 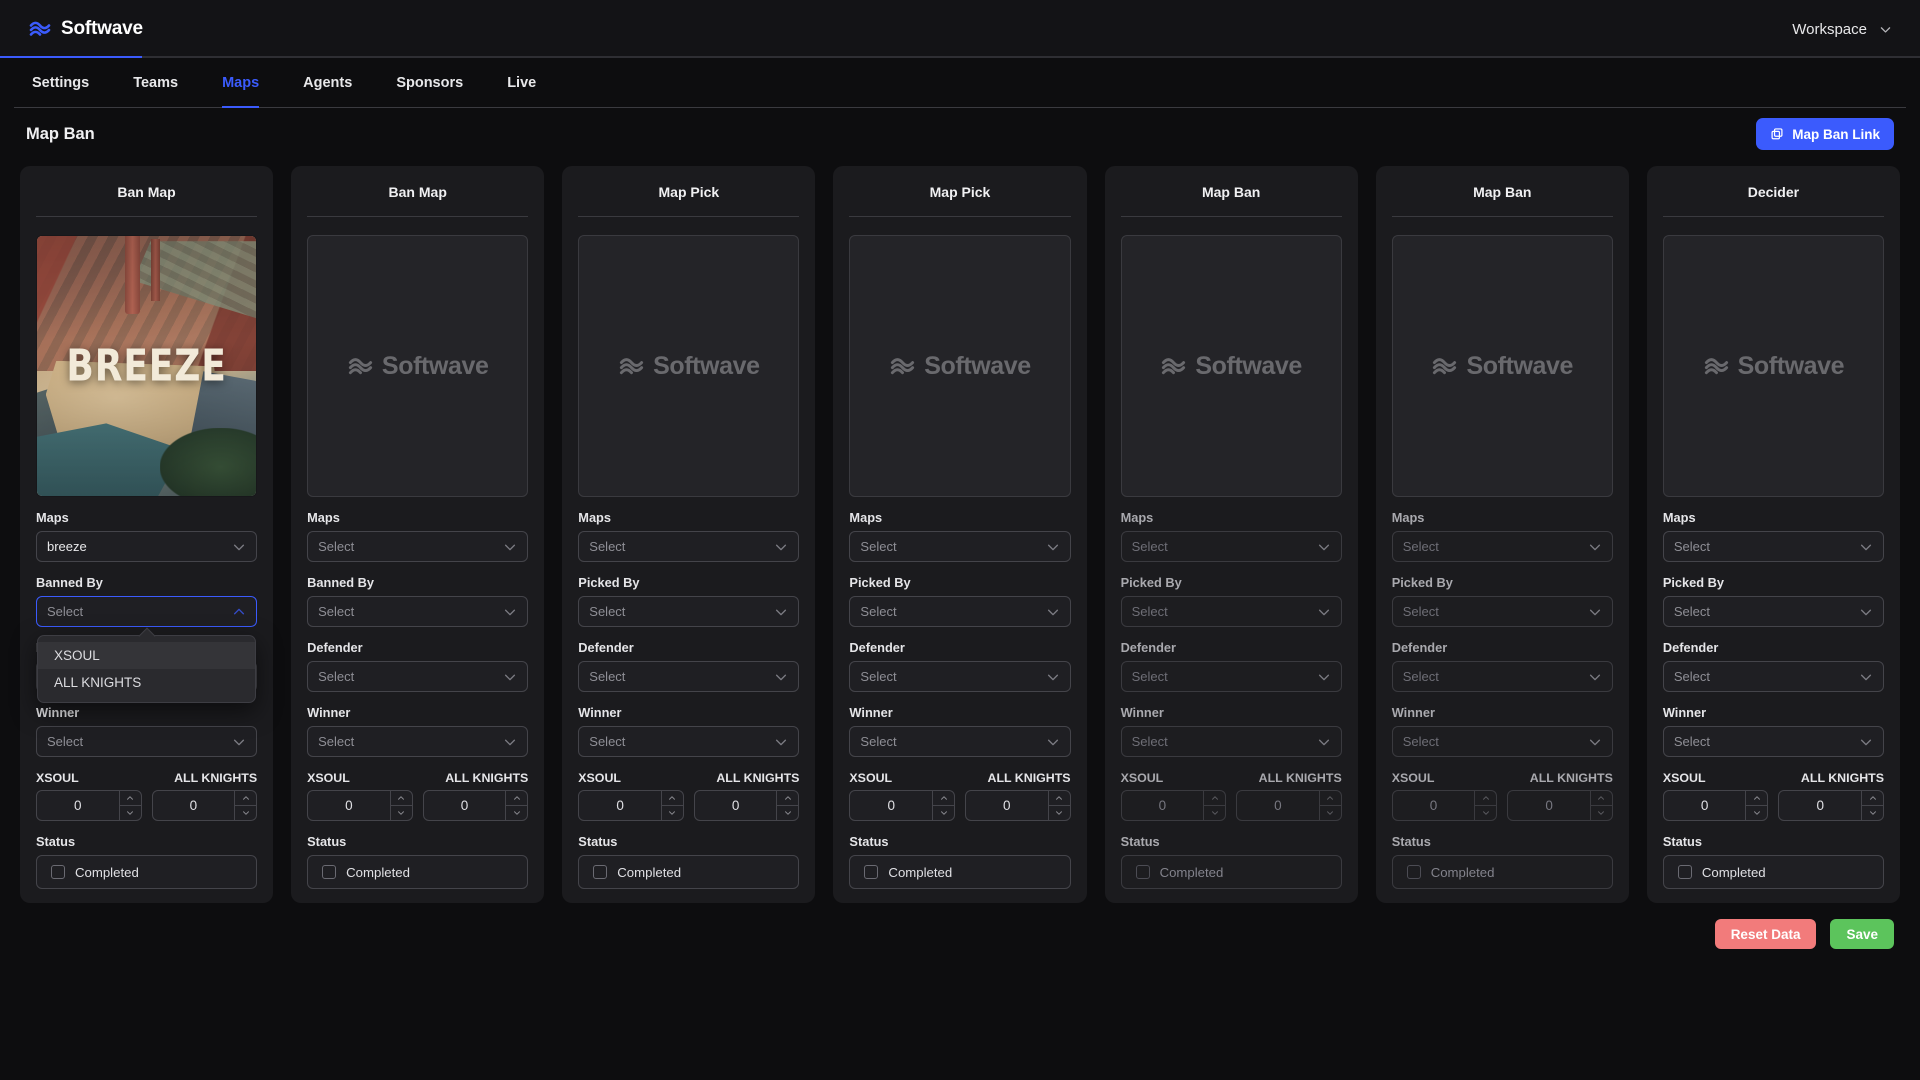 What do you see at coordinates (147, 366) in the screenshot?
I see `map-thumbnail: BREEZE` at bounding box center [147, 366].